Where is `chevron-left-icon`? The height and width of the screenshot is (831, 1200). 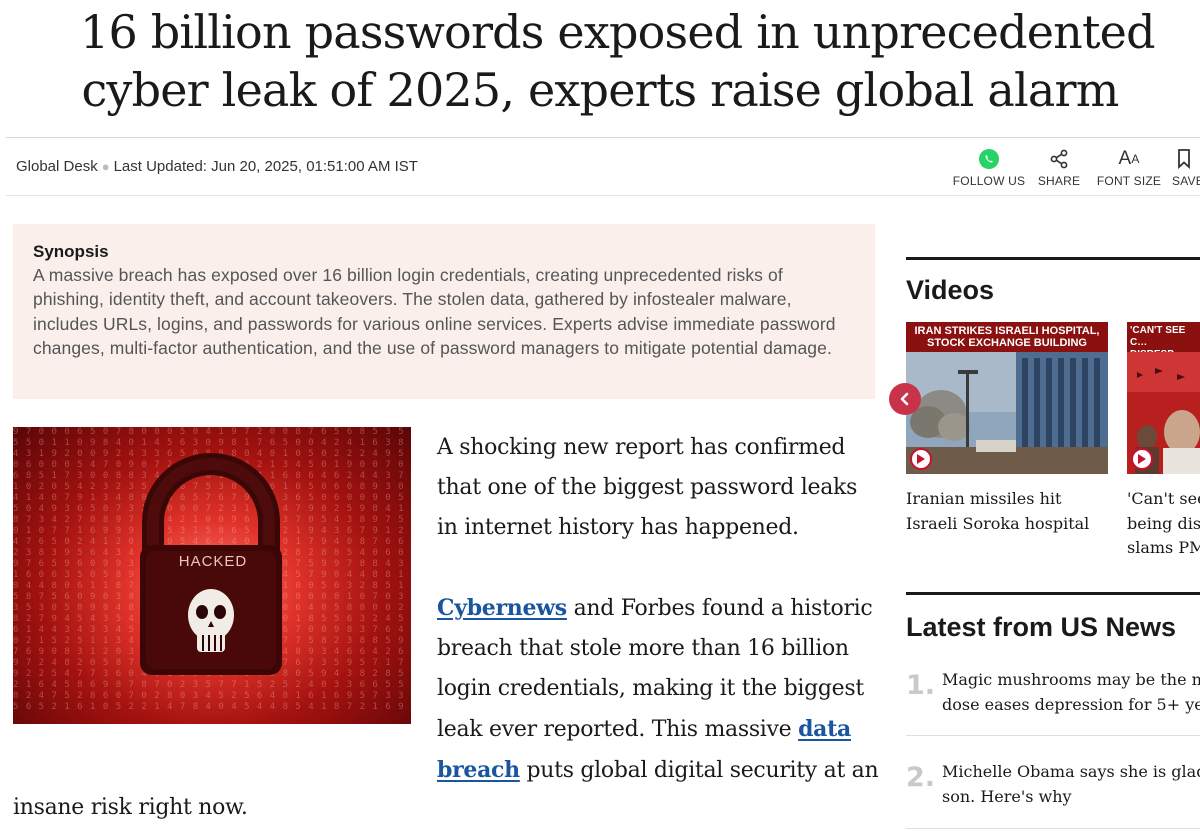 chevron-left-icon is located at coordinates (904, 399).